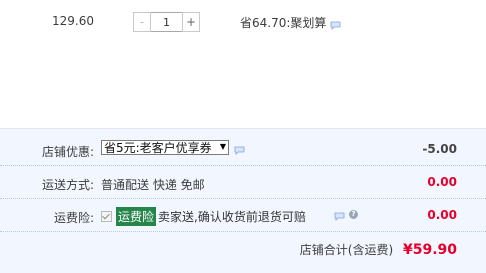  Describe the element at coordinates (136, 216) in the screenshot. I see `freight-insurance-tag: 运费险` at that location.